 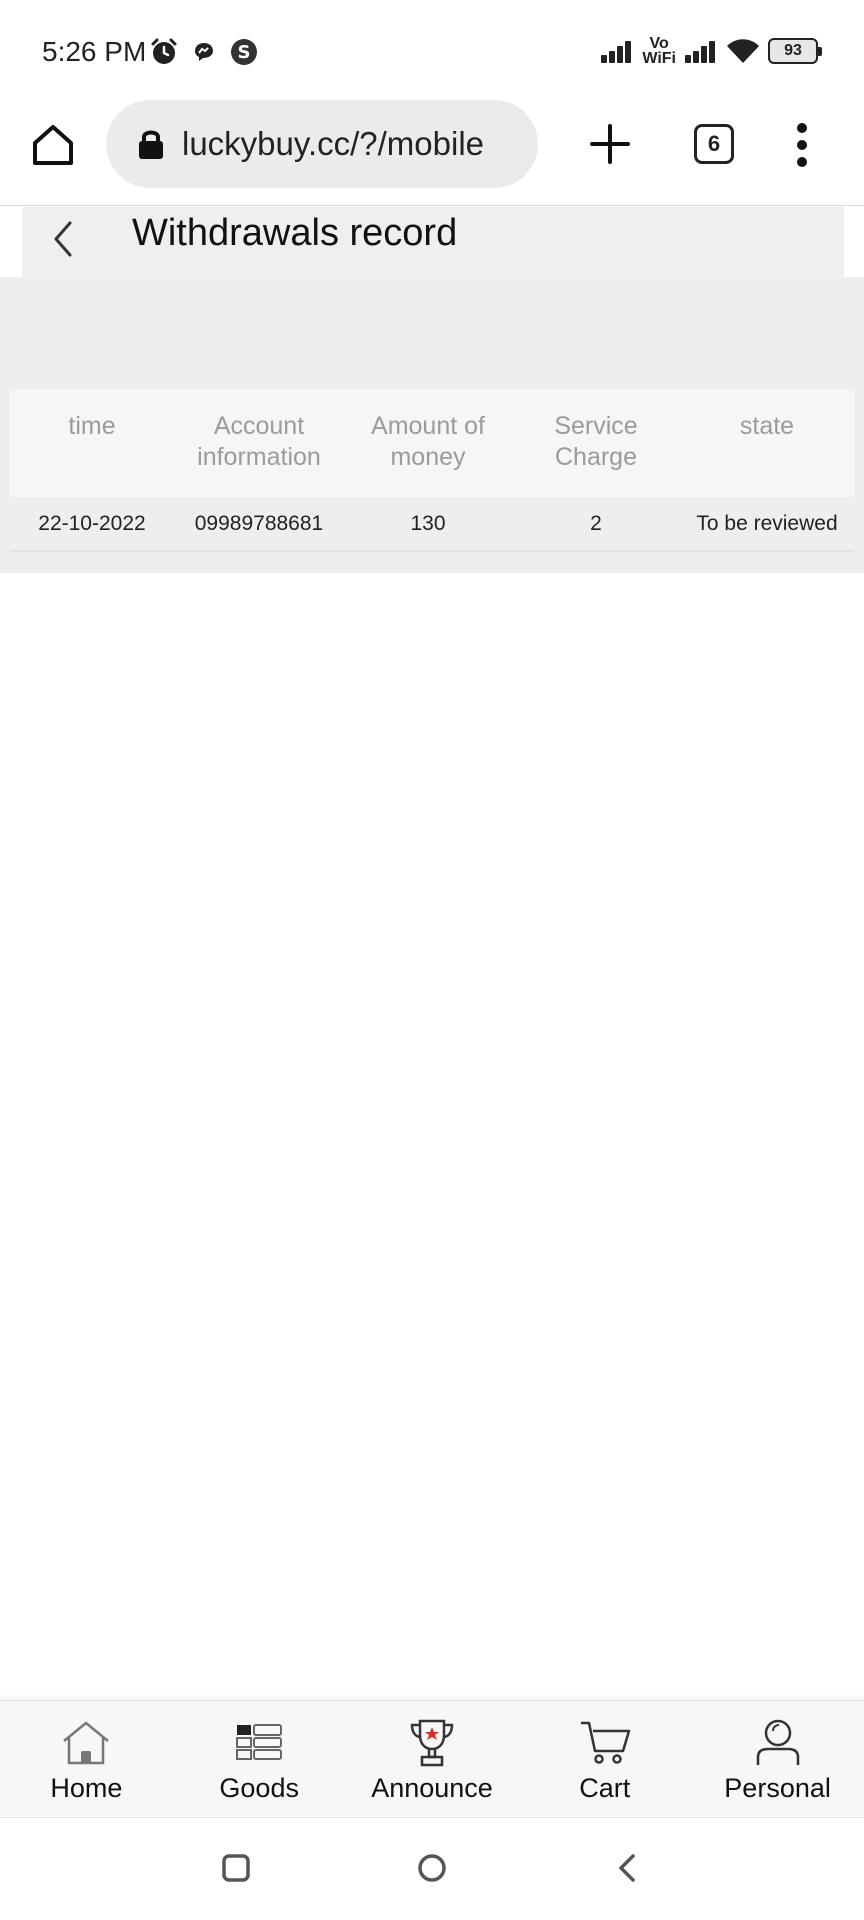 I want to click on alarm-icon, so click(x=164, y=51).